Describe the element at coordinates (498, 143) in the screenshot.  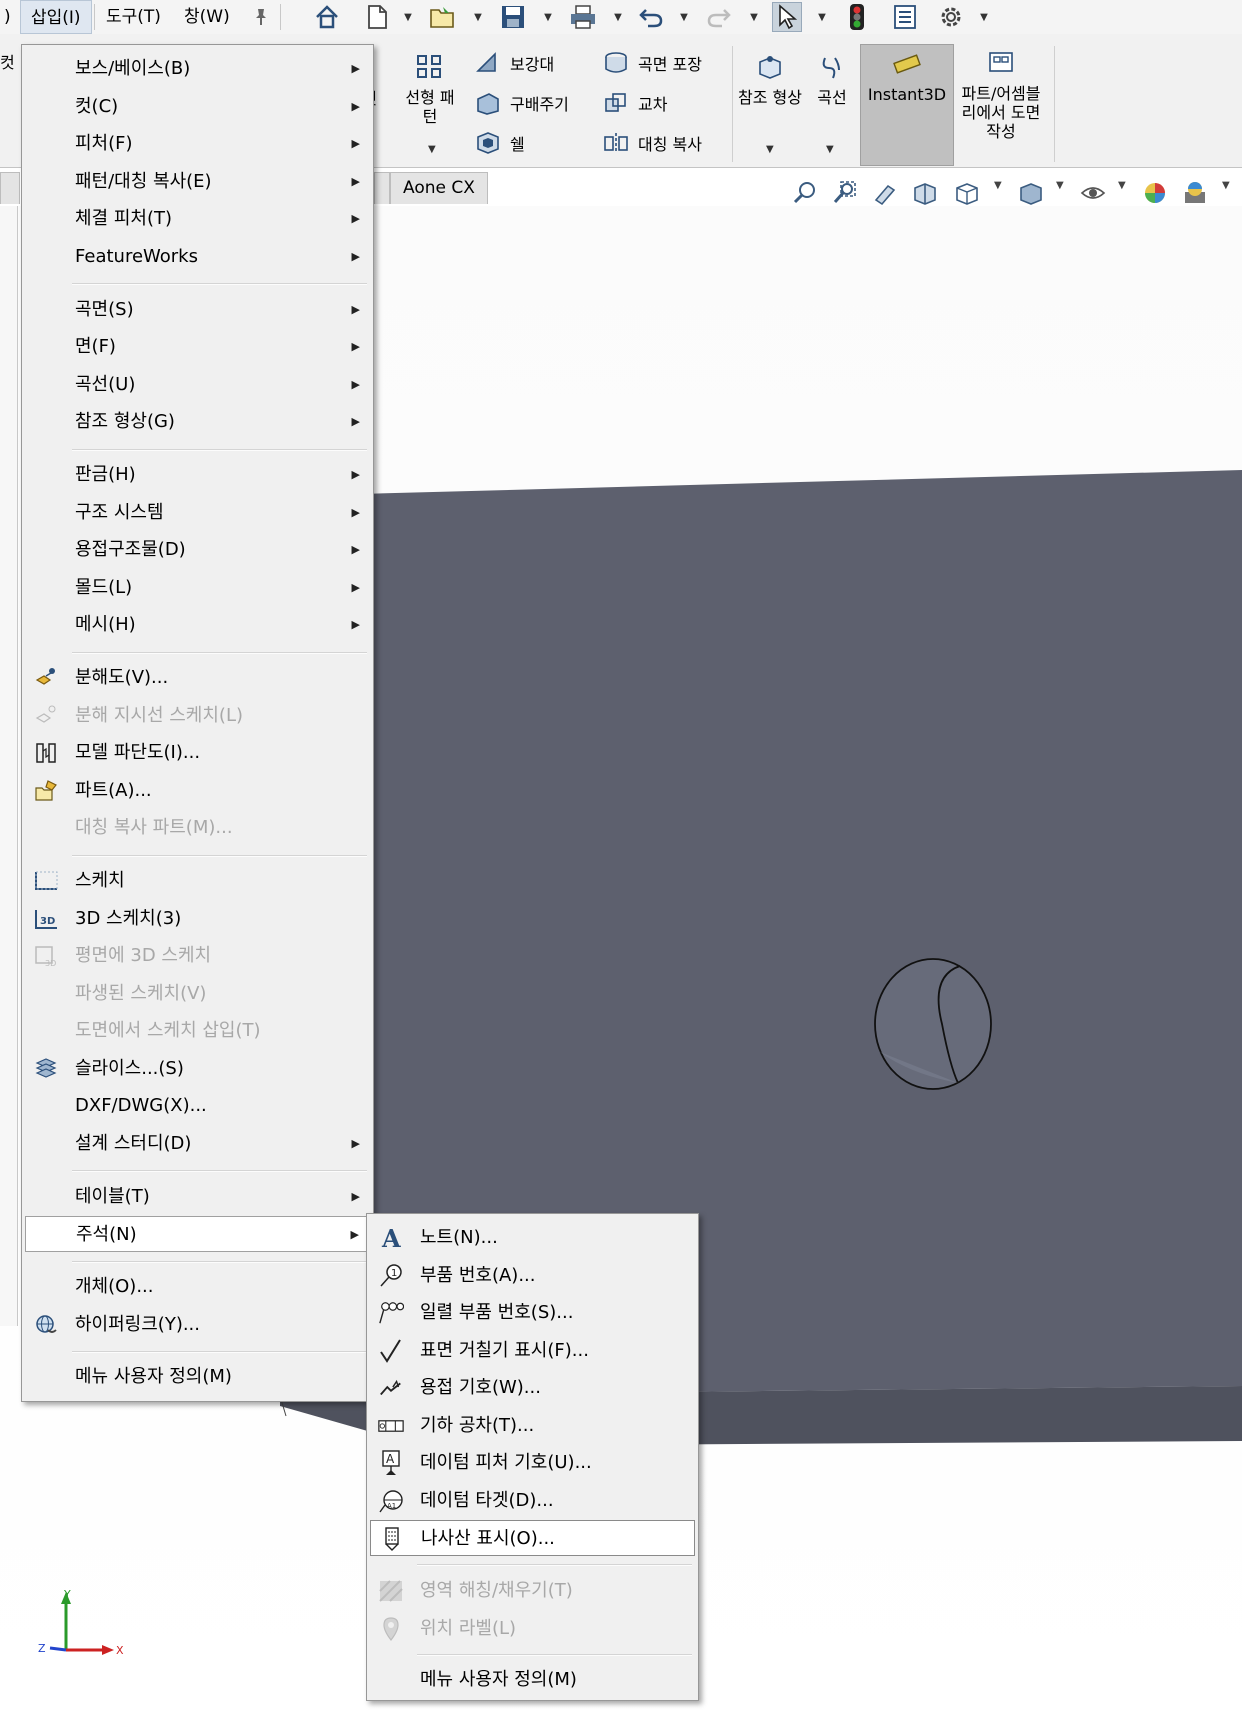
I see `shell-button: 쉘` at that location.